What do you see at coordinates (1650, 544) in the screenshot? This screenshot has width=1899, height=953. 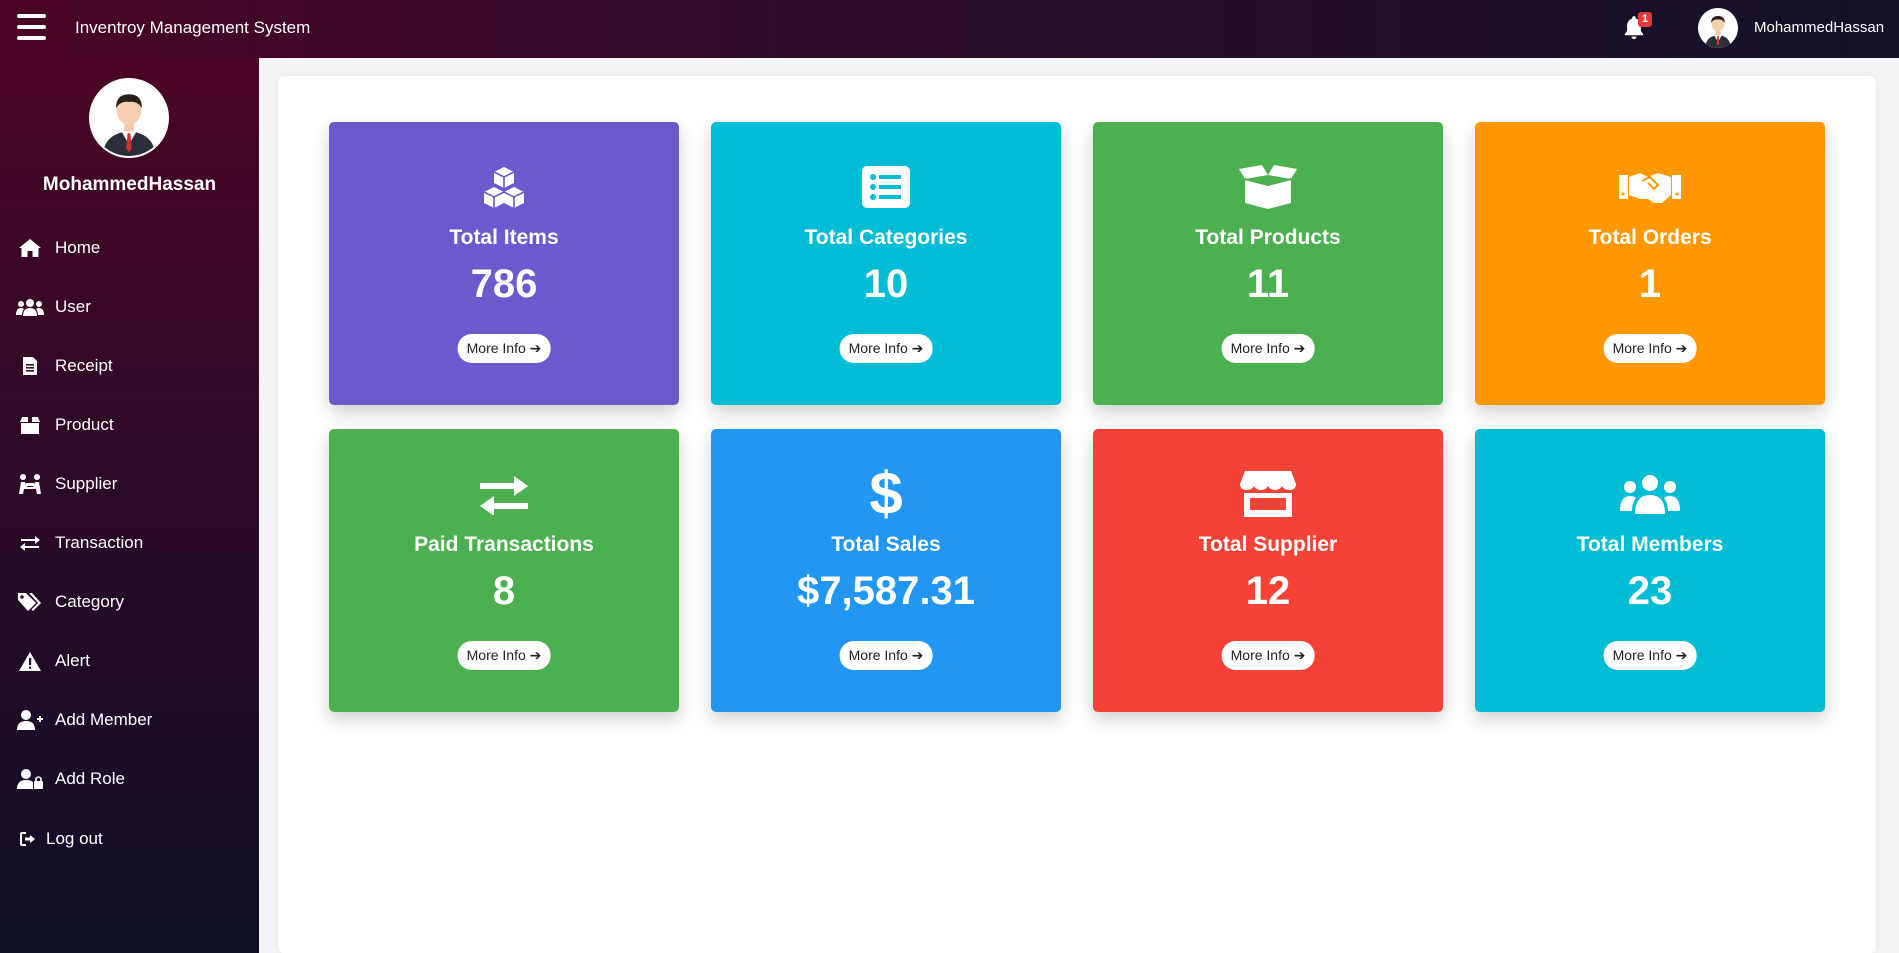 I see `tile-title: Total Members` at bounding box center [1650, 544].